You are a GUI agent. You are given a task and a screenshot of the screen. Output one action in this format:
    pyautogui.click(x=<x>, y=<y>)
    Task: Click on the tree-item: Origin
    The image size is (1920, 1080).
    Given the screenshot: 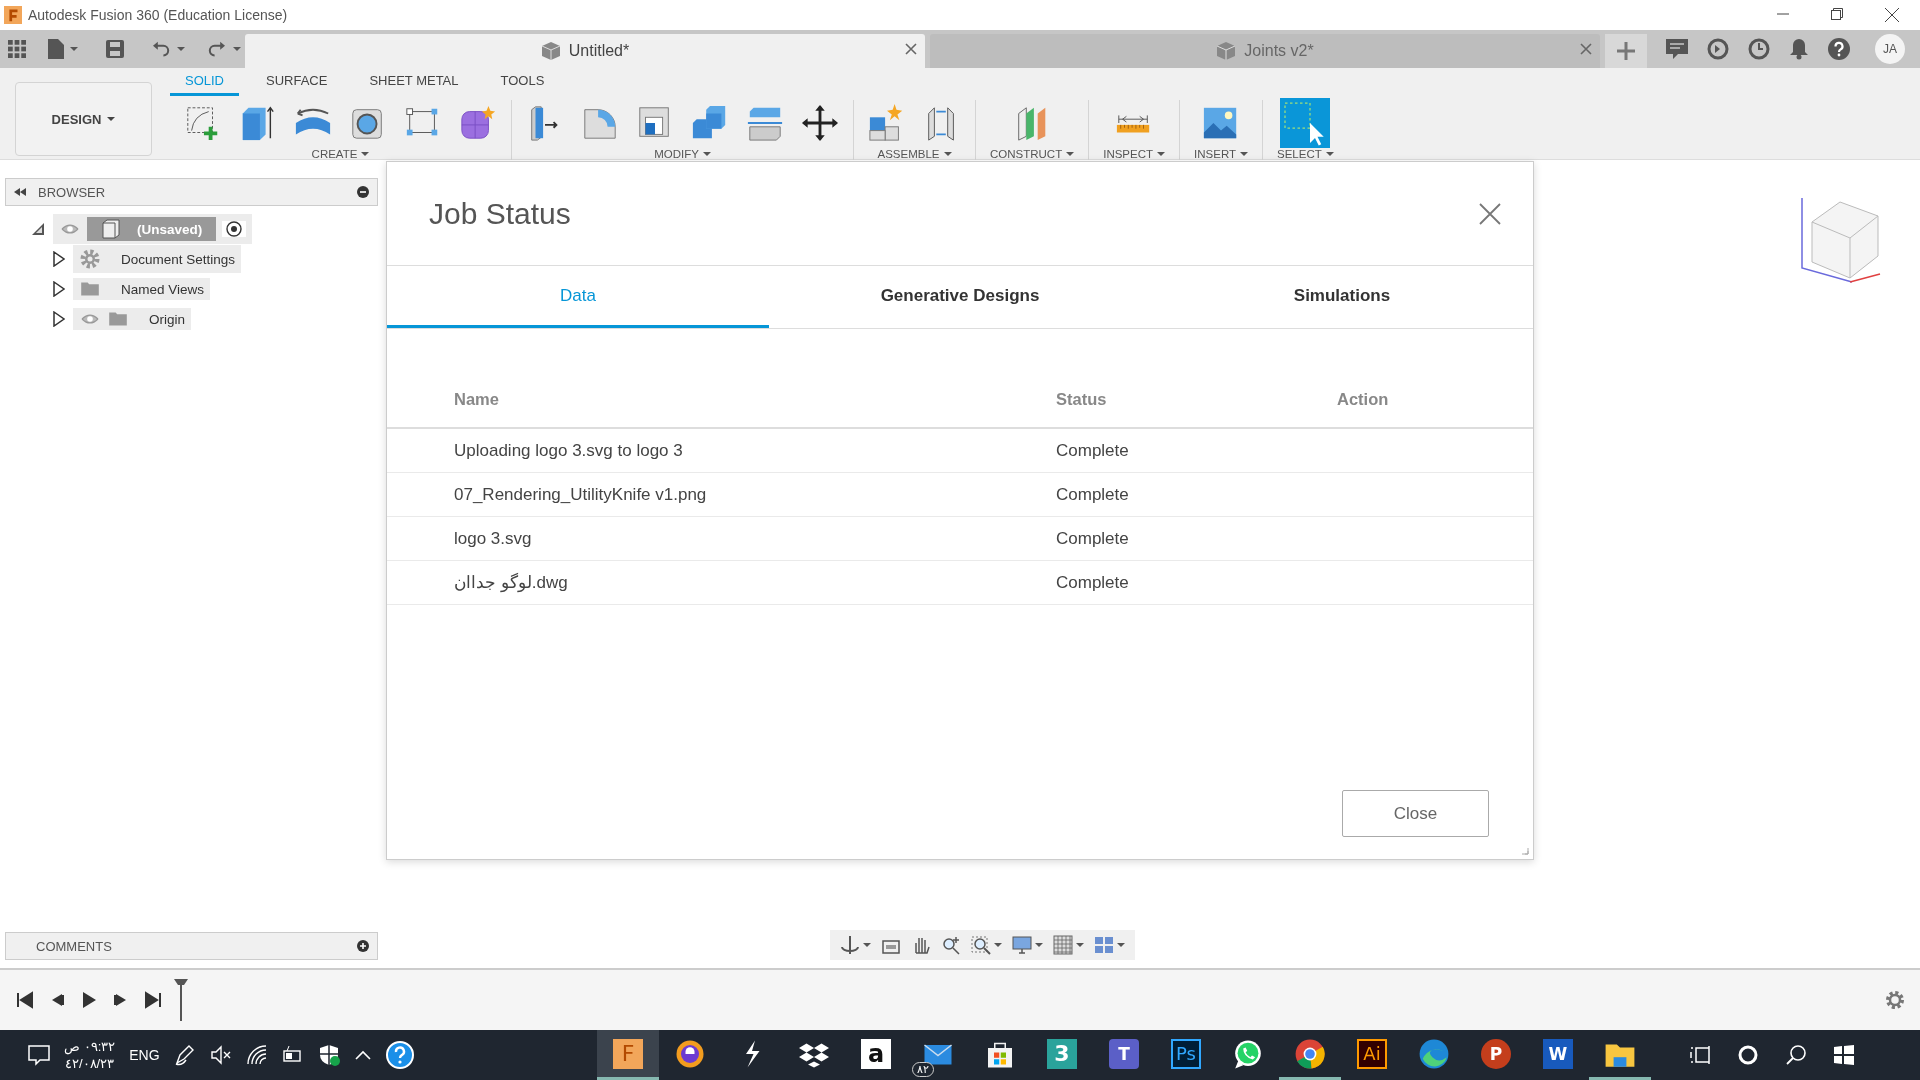 What is the action you would take?
    pyautogui.click(x=132, y=319)
    